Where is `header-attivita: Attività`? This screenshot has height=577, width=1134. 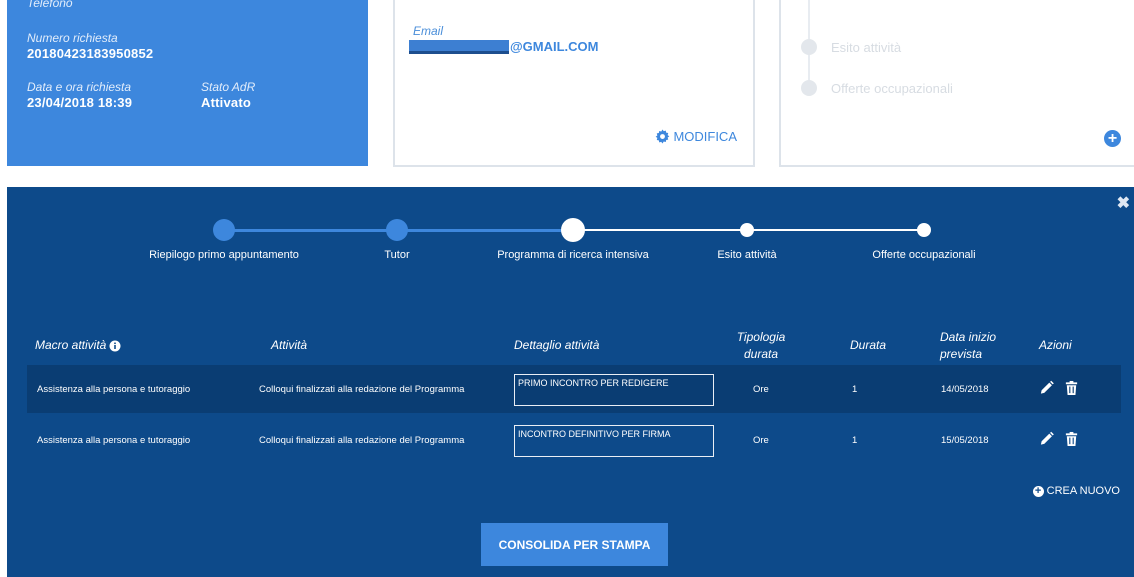
header-attivita: Attività is located at coordinates (289, 345).